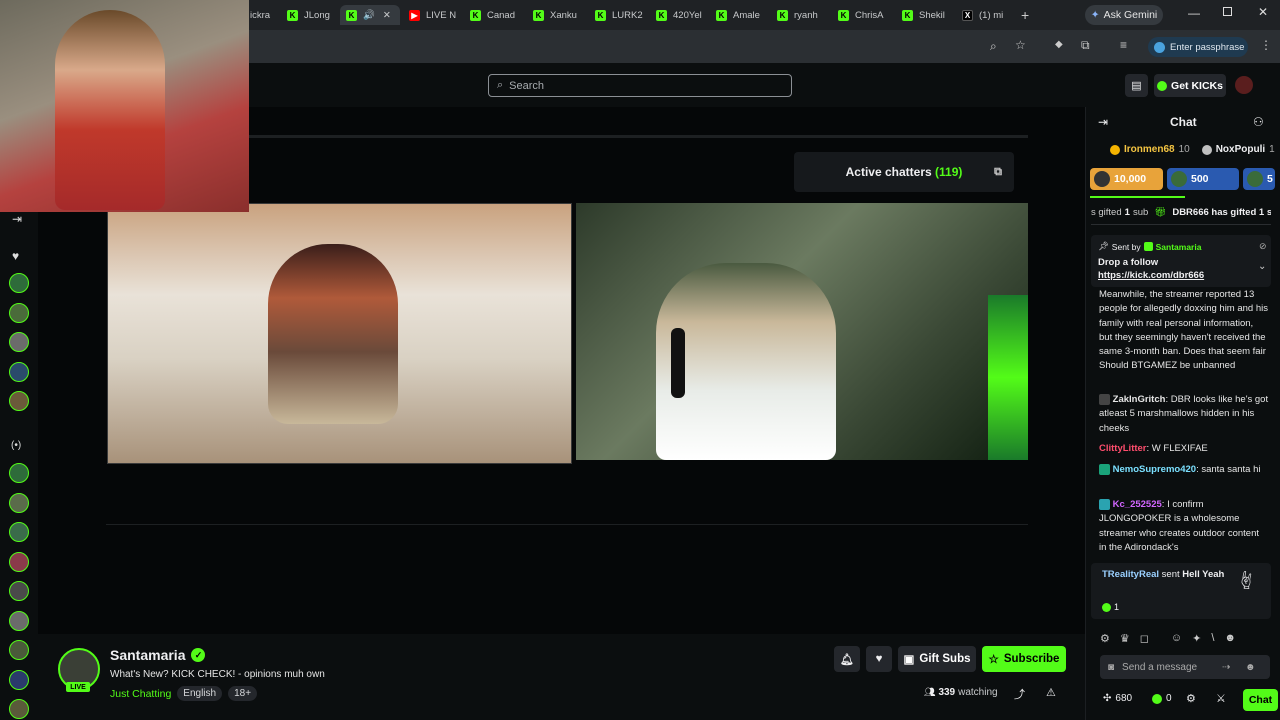 This screenshot has height=720, width=1280. What do you see at coordinates (1103, 122) in the screenshot?
I see `collapse-chat-icon: ⇥` at bounding box center [1103, 122].